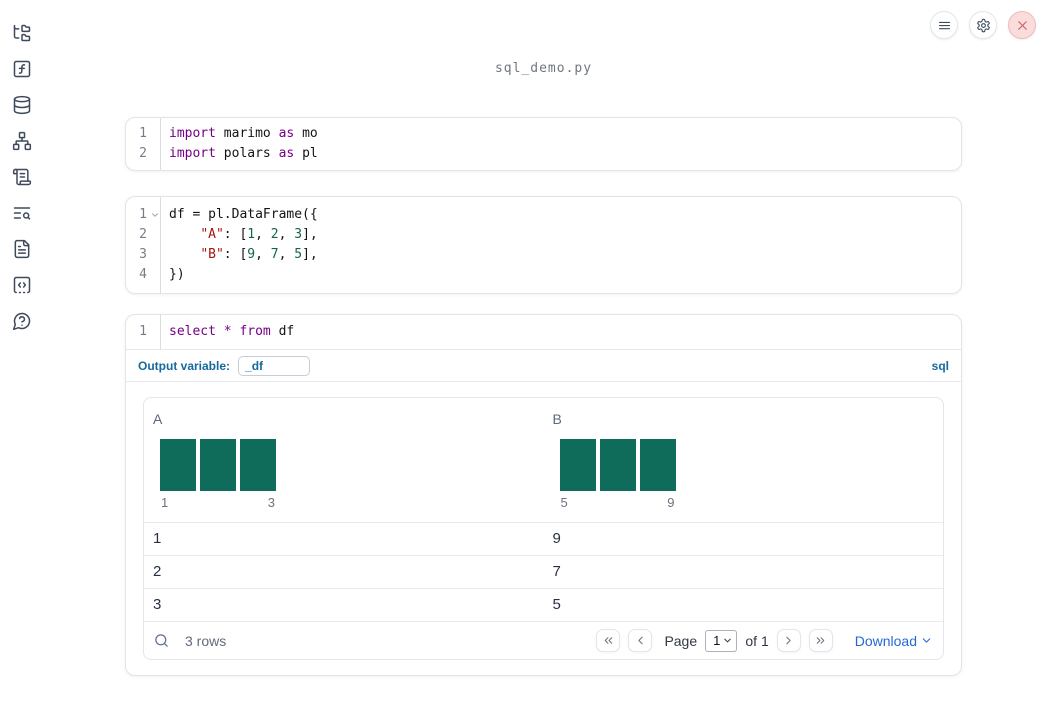 This screenshot has width=1043, height=713. What do you see at coordinates (155, 215) in the screenshot?
I see `fold-chevron-icon` at bounding box center [155, 215].